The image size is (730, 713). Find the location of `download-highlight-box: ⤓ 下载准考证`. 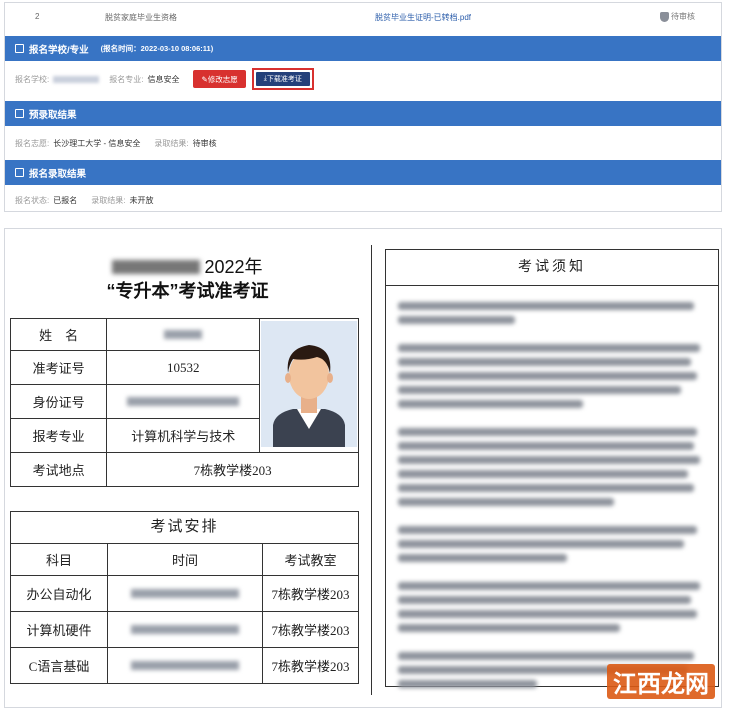

download-highlight-box: ⤓ 下载准考证 is located at coordinates (282, 79).